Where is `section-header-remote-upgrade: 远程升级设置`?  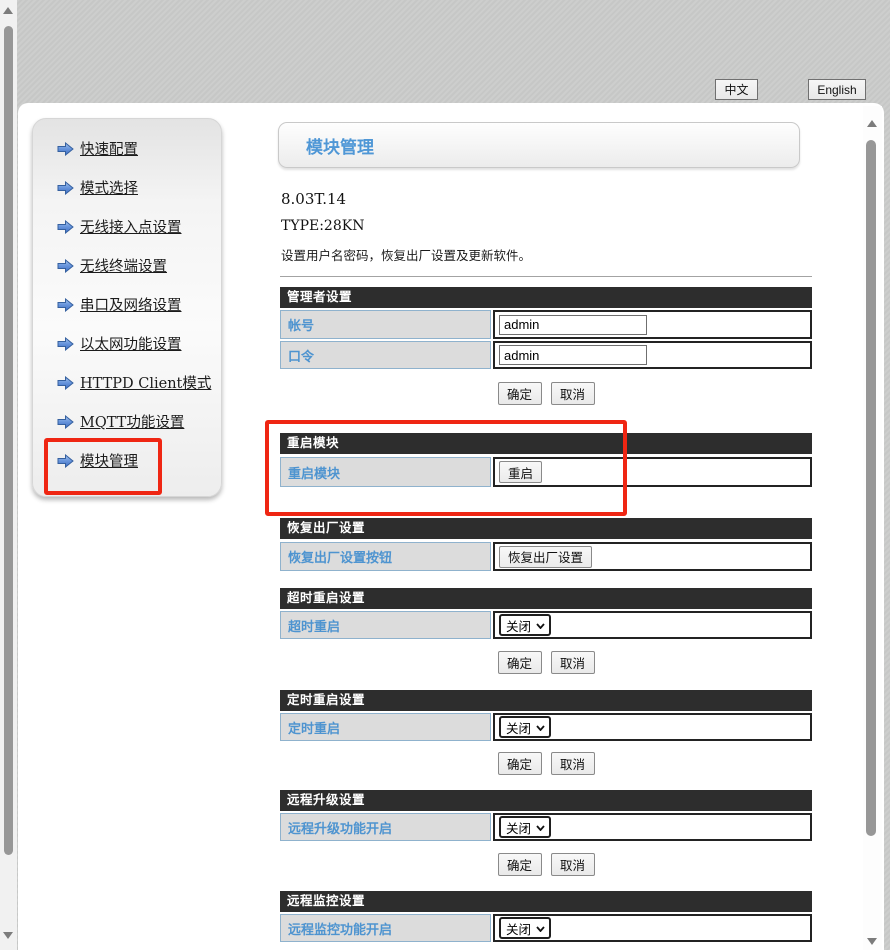 section-header-remote-upgrade: 远程升级设置 is located at coordinates (546, 800).